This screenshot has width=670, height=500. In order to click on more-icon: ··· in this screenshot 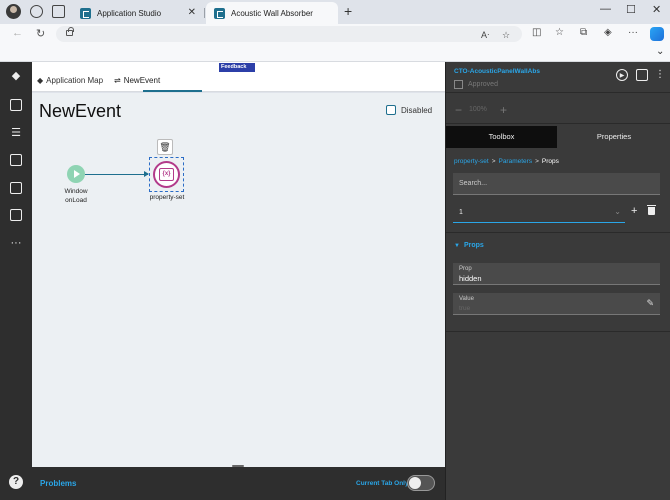, I will do `click(16, 243)`.